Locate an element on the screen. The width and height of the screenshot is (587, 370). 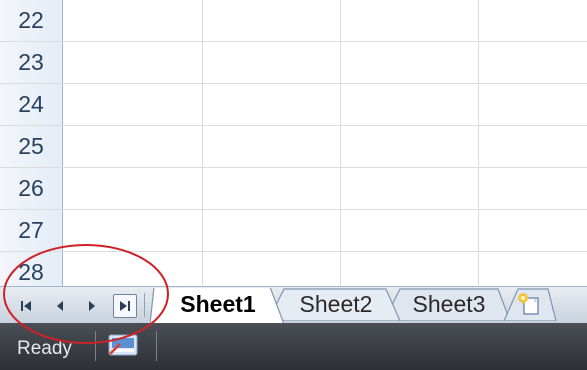
row-header: 25 is located at coordinates (31, 146).